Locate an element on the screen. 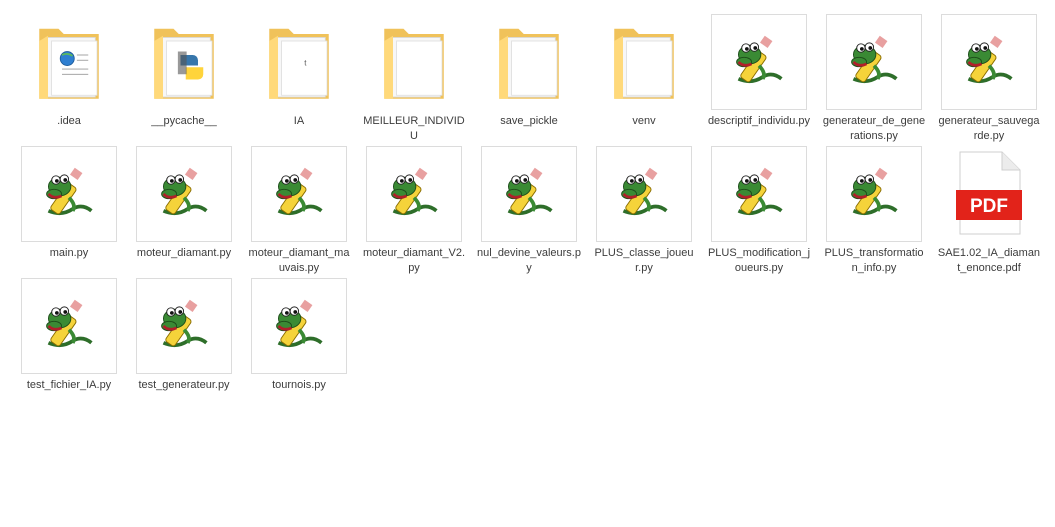 Image resolution: width=1055 pixels, height=527 pixels. file-item-descriptif-individu-py: descriptif_individu.py is located at coordinates (759, 71).